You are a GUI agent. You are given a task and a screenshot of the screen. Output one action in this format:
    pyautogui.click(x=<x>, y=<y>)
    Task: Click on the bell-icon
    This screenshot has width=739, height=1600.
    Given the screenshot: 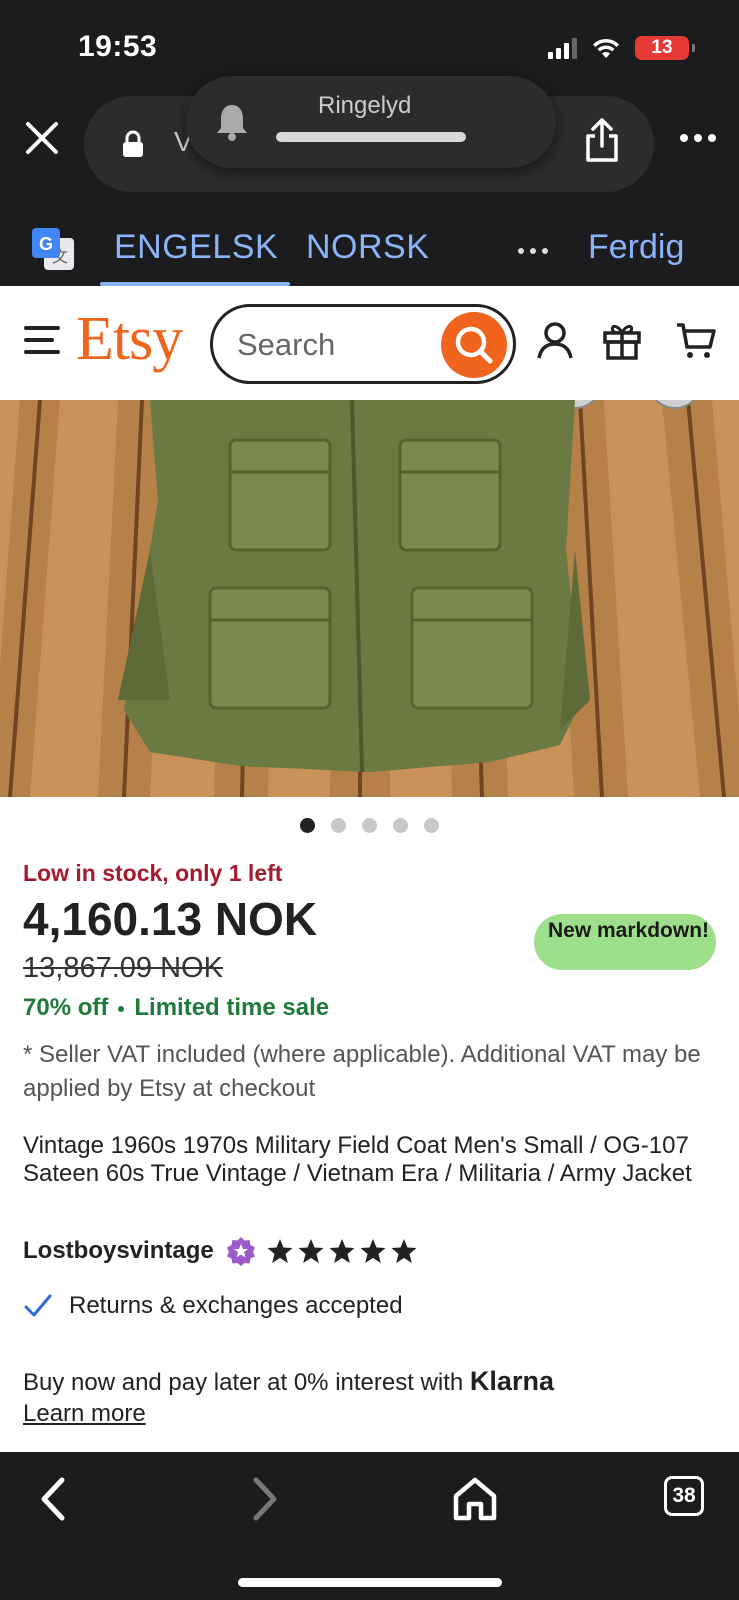 What is the action you would take?
    pyautogui.click(x=232, y=123)
    